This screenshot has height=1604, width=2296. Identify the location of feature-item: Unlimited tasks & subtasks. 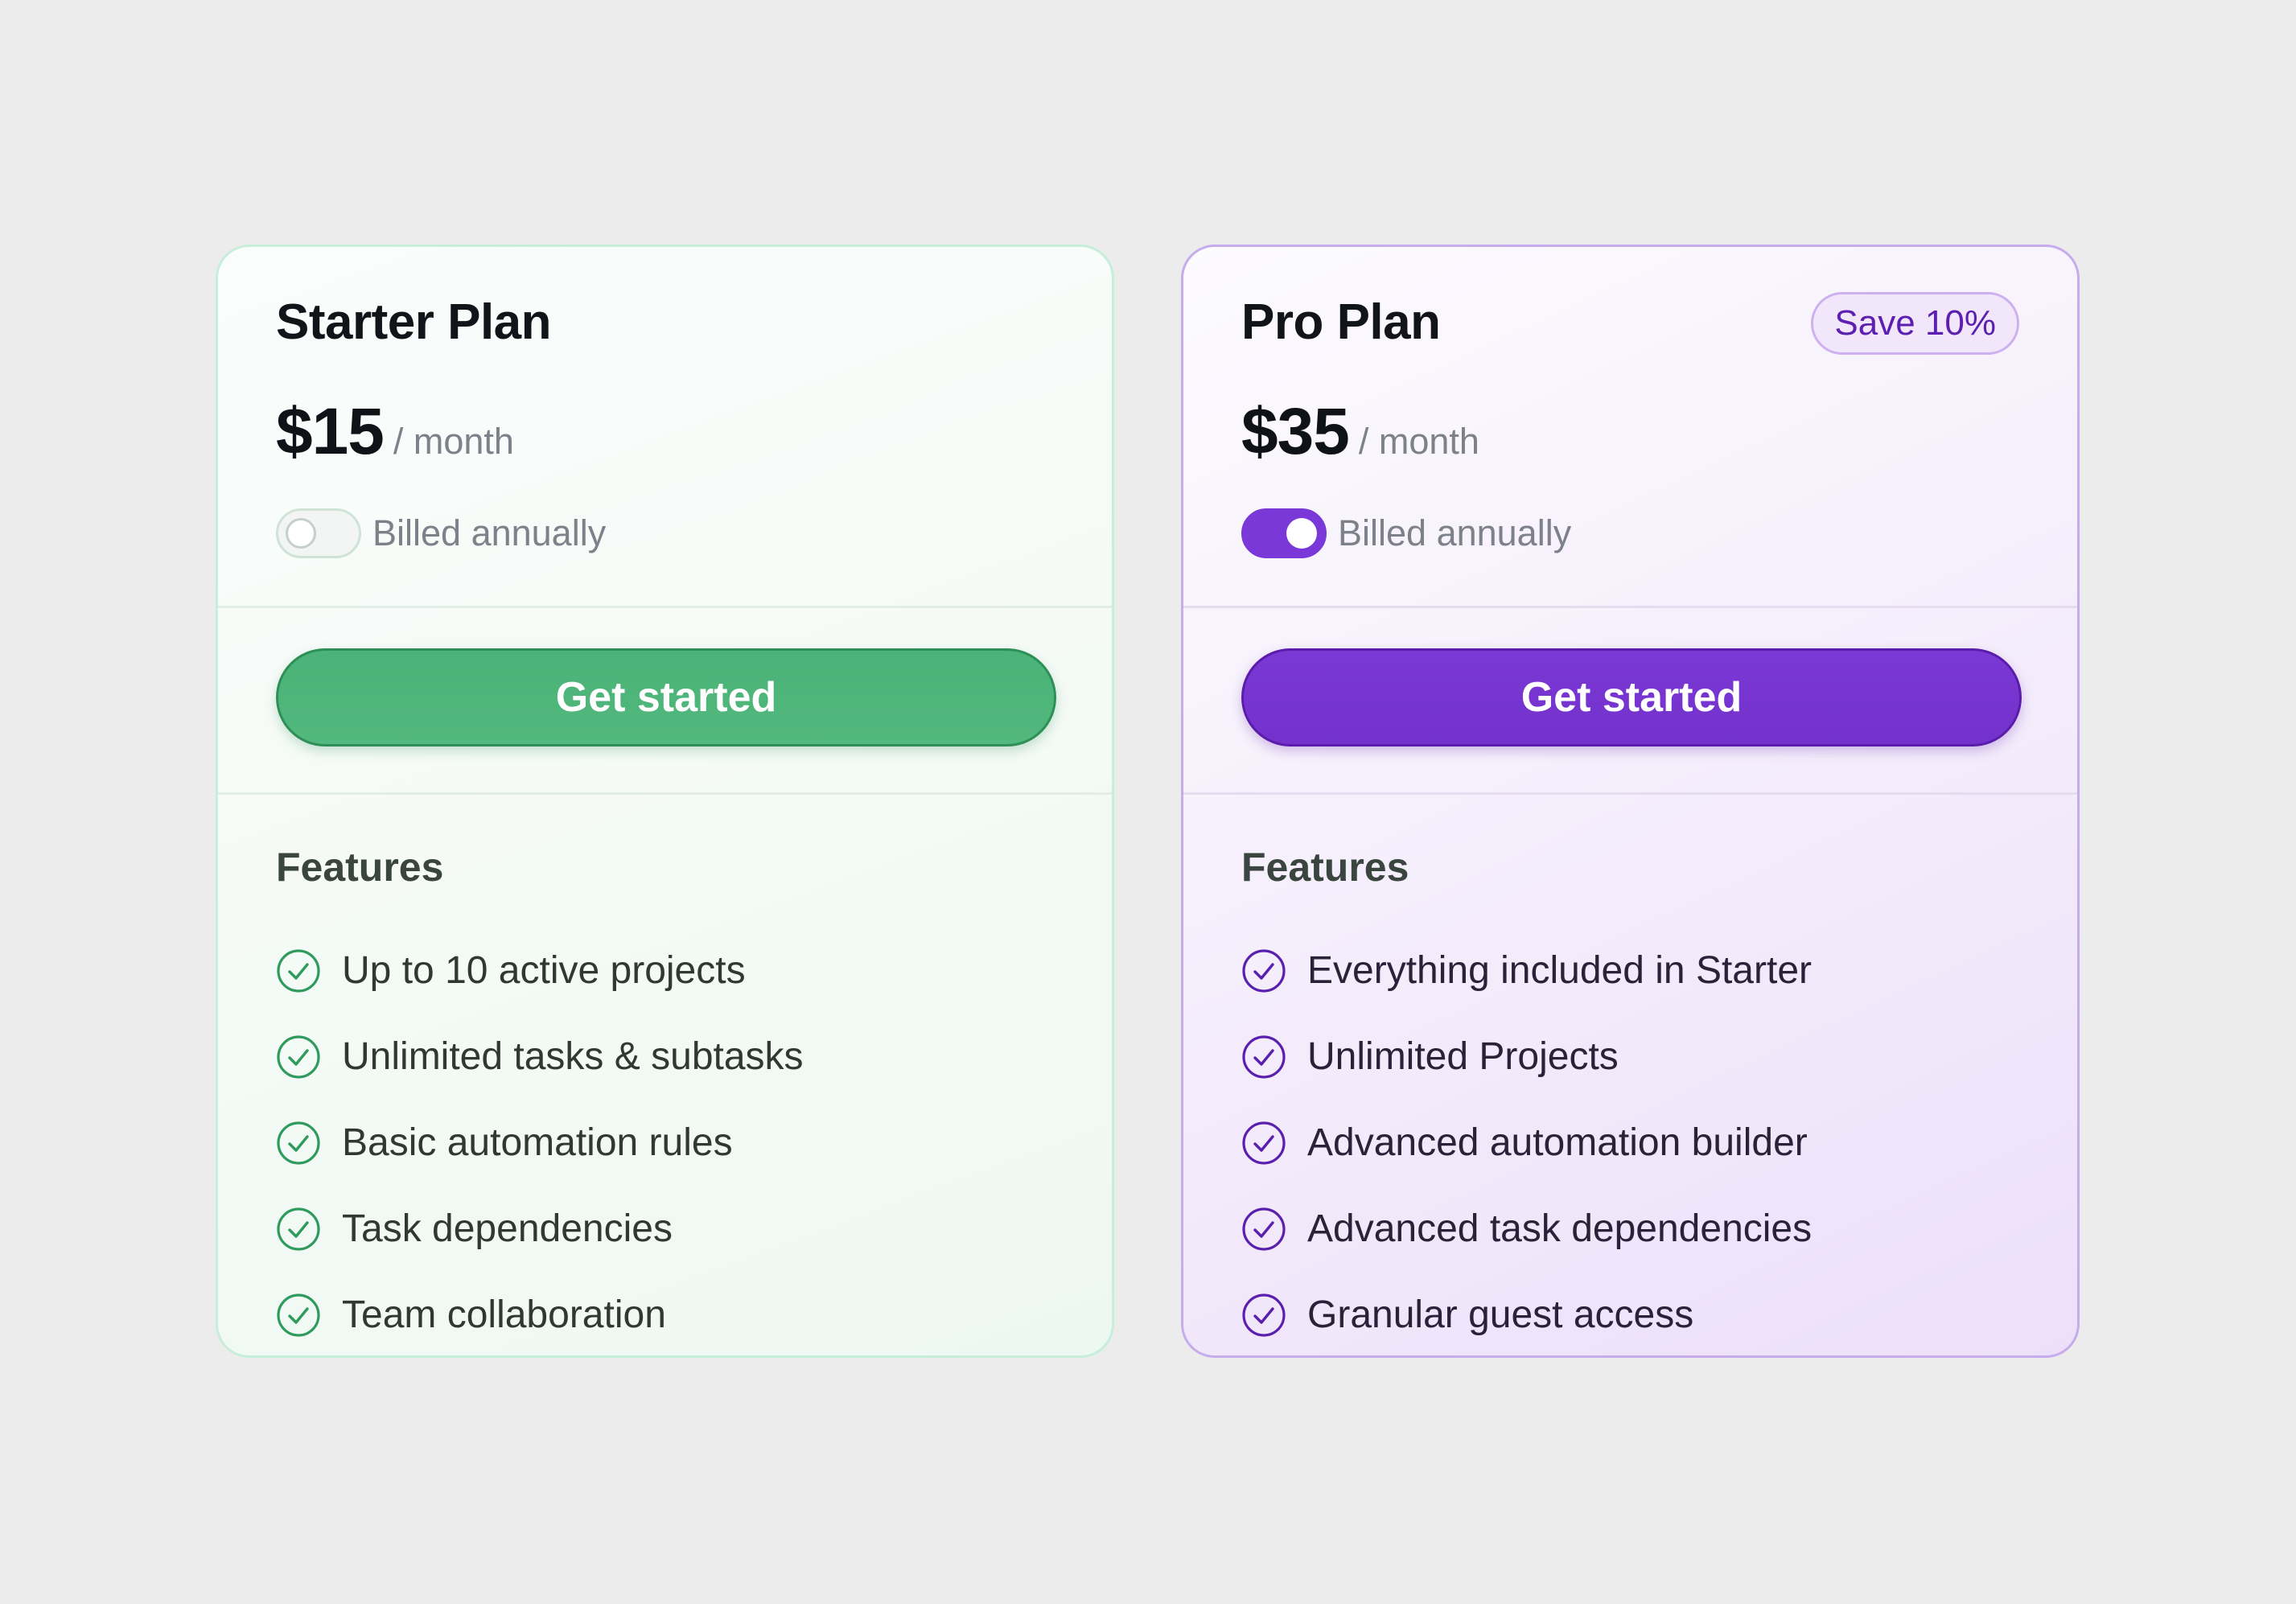
(540, 1057).